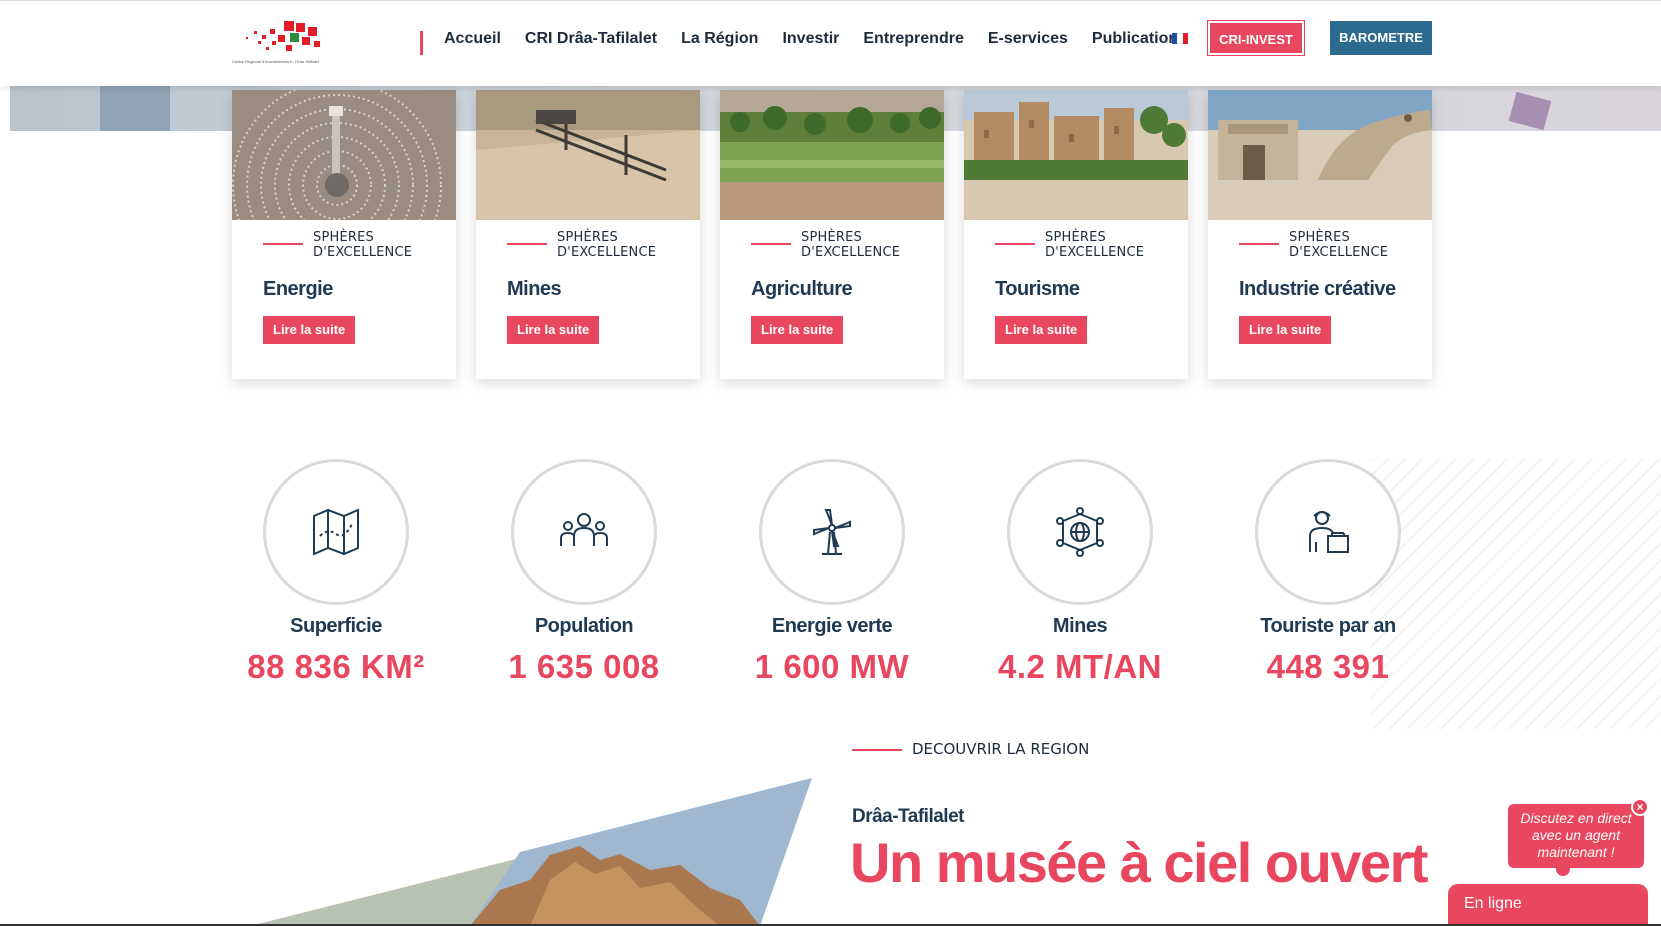 The height and width of the screenshot is (926, 1661). What do you see at coordinates (283, 36) in the screenshot?
I see `logo-mark-icon` at bounding box center [283, 36].